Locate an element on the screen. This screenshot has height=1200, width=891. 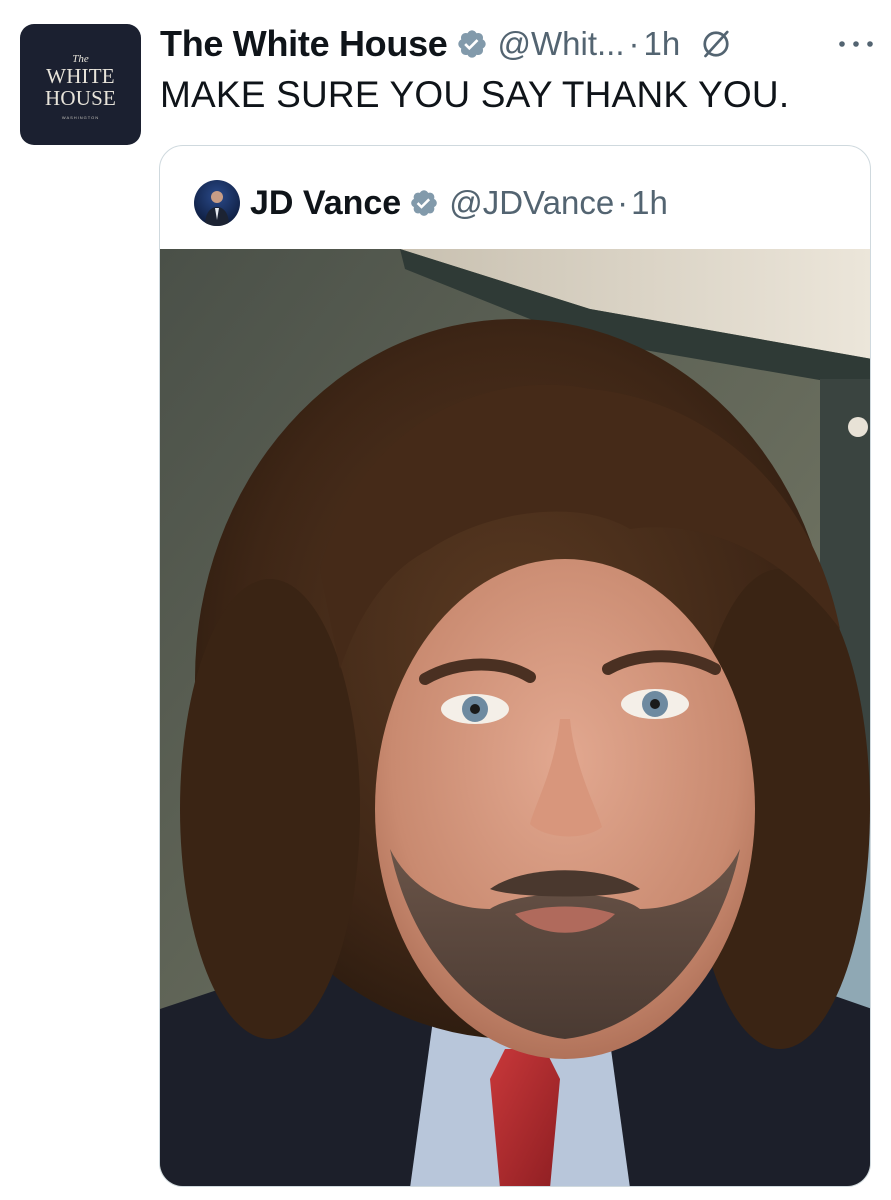
author-avatar: The WHITE HOUSE WASHINGTON is located at coordinates (80, 84).